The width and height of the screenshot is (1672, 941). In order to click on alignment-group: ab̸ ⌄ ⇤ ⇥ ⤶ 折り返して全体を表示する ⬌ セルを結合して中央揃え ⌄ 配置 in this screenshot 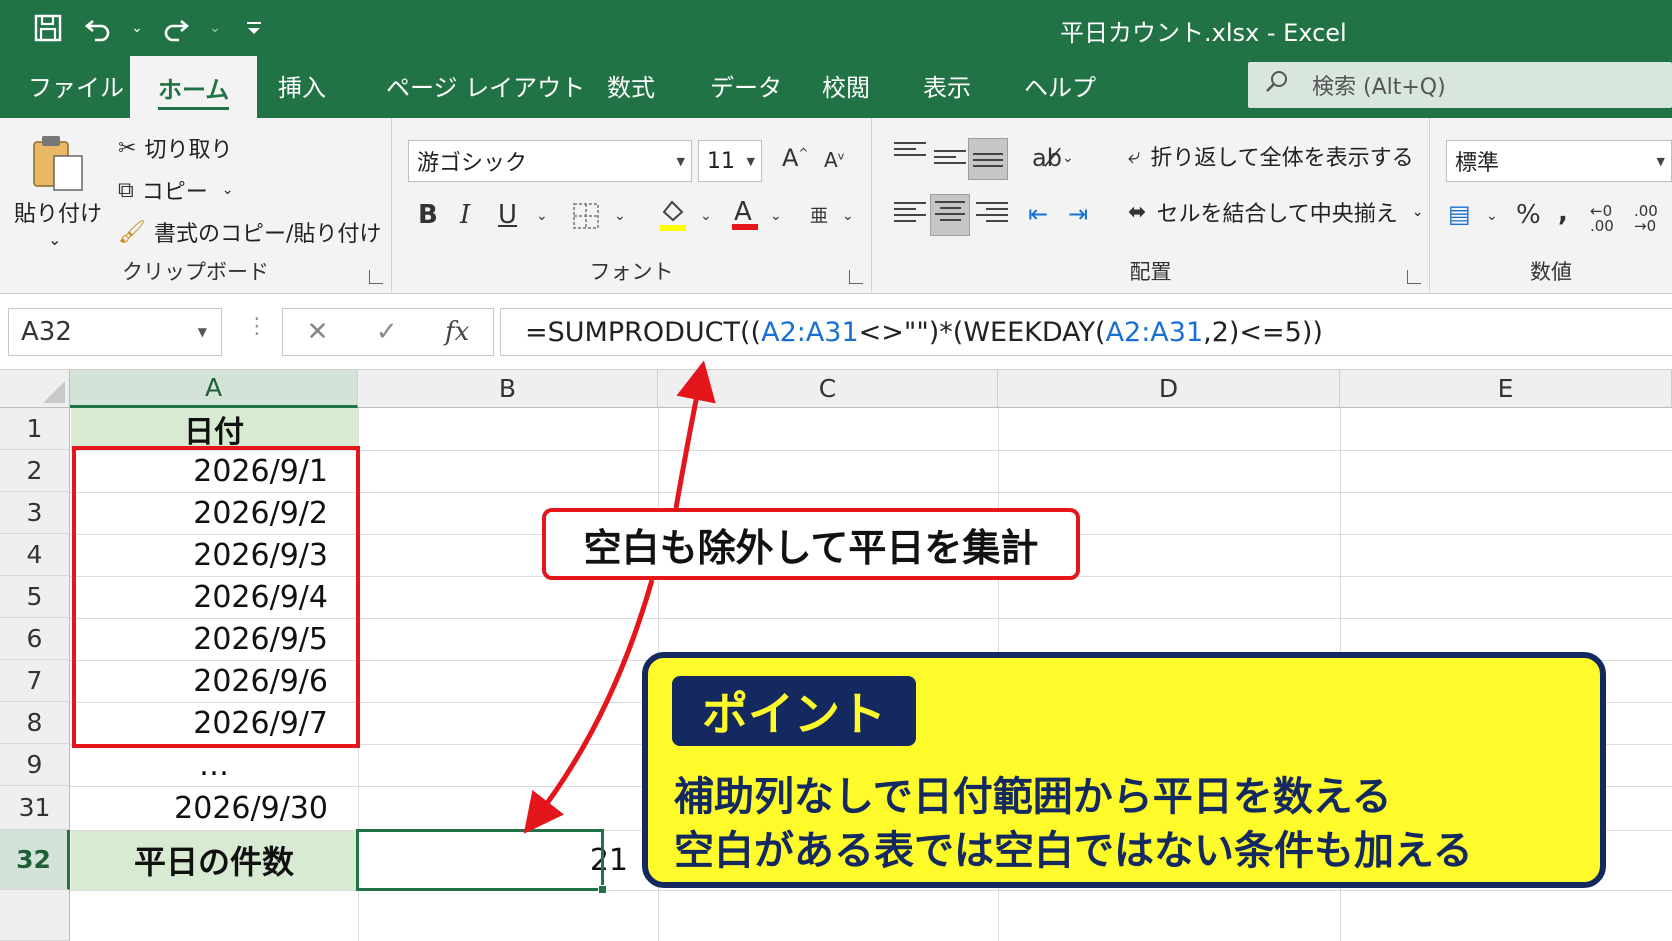, I will do `click(1151, 206)`.